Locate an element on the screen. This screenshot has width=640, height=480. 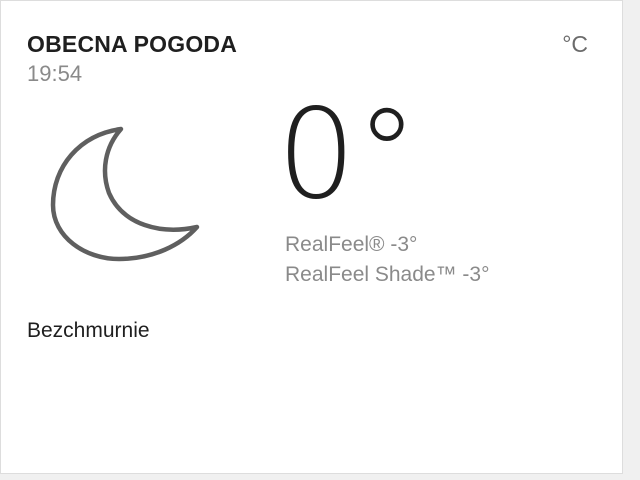
realfeel-shade-temperature: RealFeel Shade™ -3° is located at coordinates (387, 274).